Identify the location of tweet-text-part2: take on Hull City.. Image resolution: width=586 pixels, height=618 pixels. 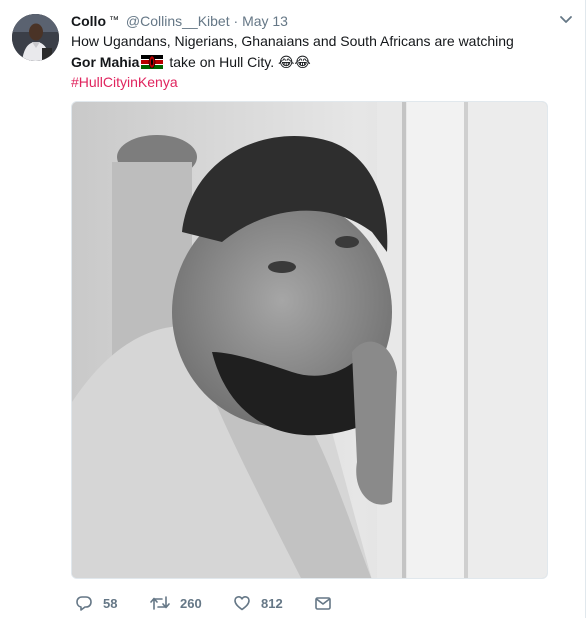
(222, 62).